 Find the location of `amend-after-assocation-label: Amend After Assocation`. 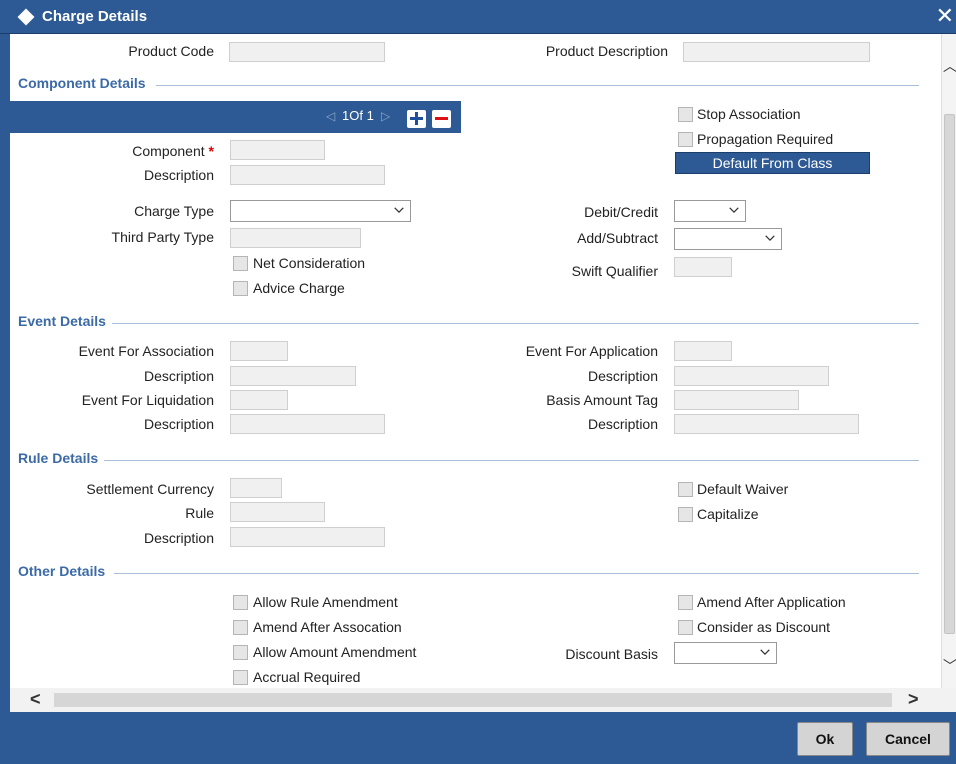

amend-after-assocation-label: Amend After Assocation is located at coordinates (327, 627).